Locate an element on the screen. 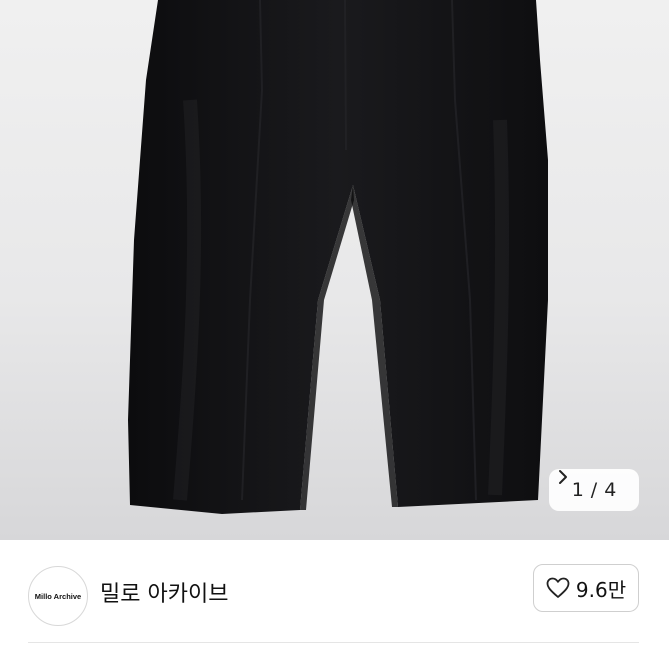 This screenshot has height=669, width=669. image-counter-total: 4 is located at coordinates (610, 490).